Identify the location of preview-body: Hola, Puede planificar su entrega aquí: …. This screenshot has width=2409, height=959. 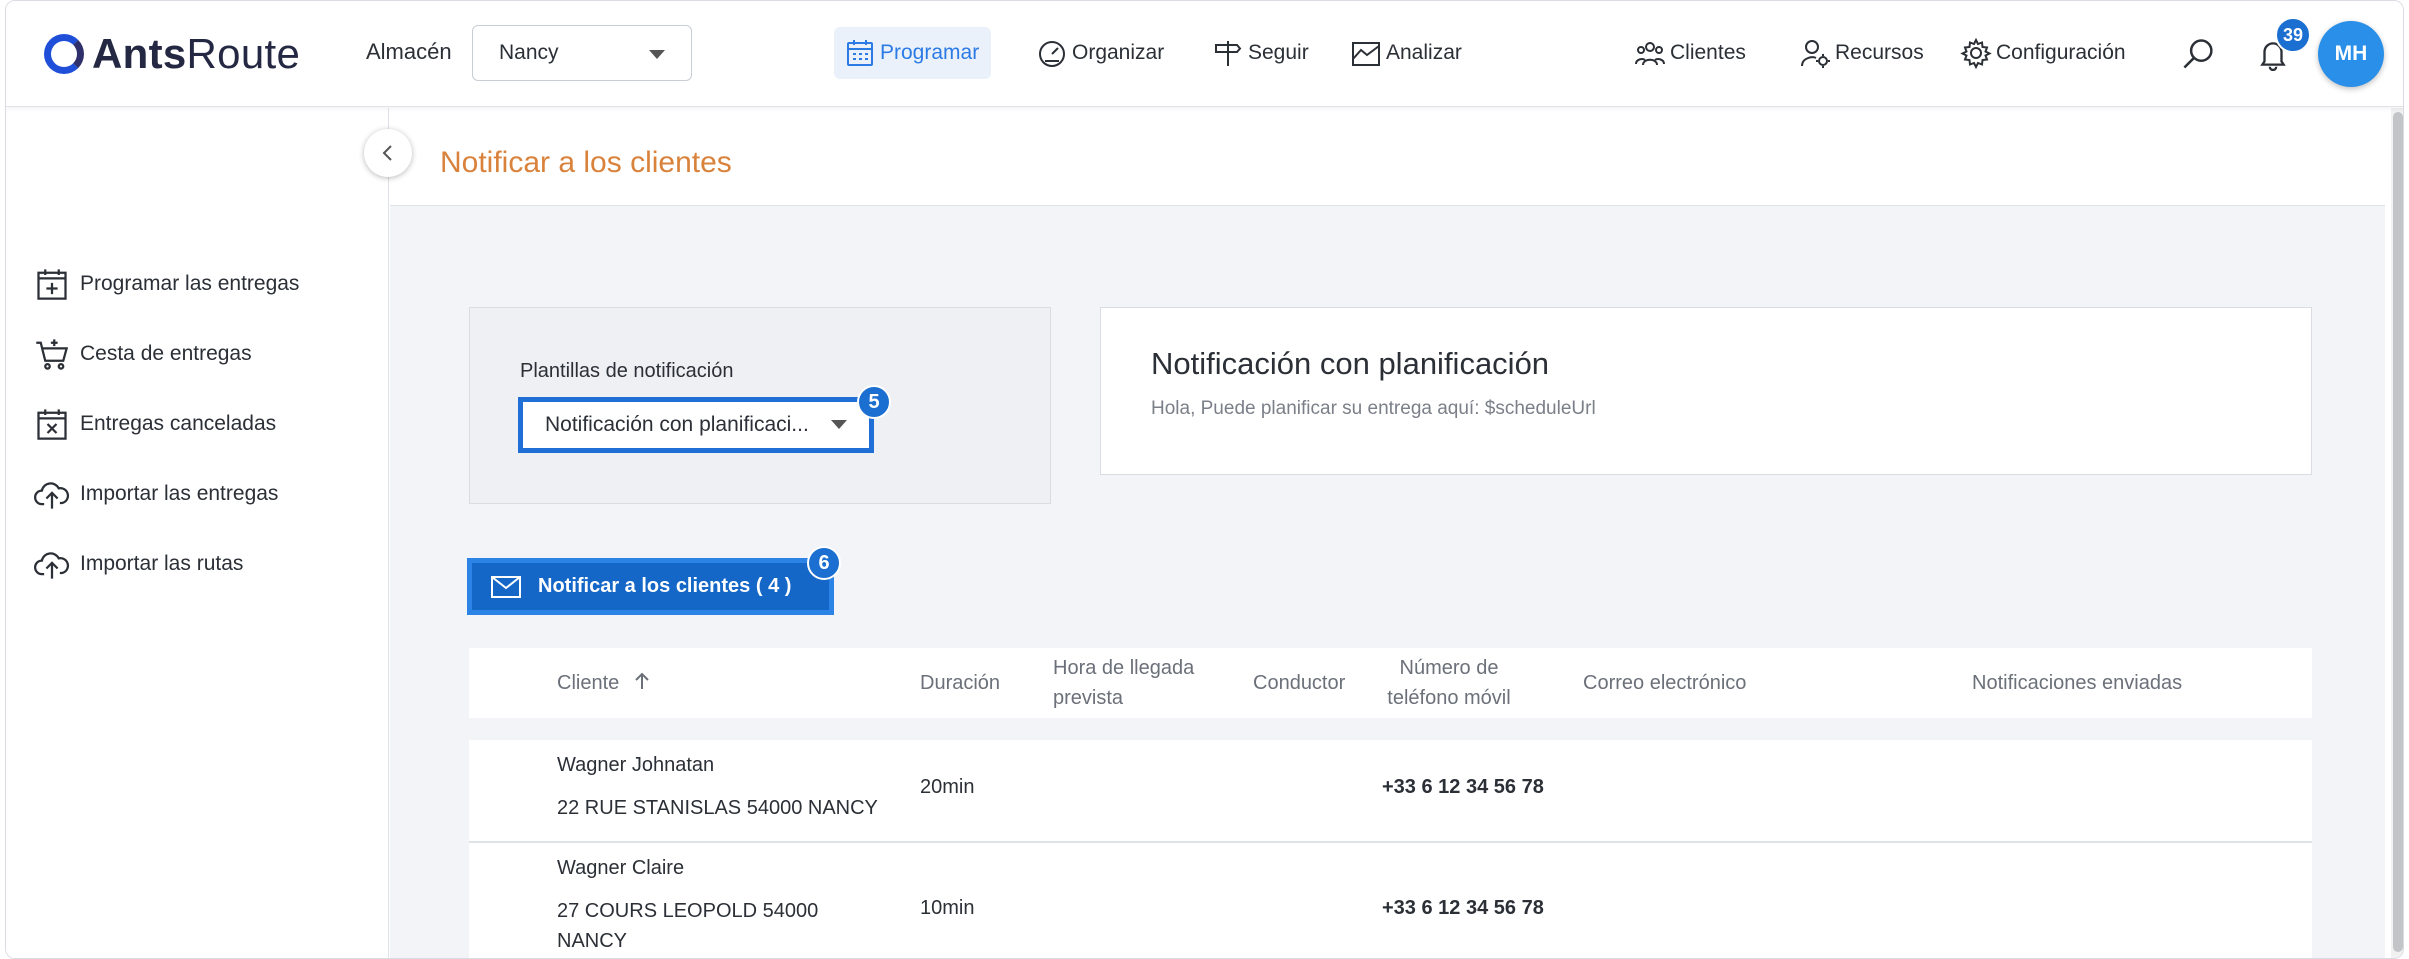
(1373, 408).